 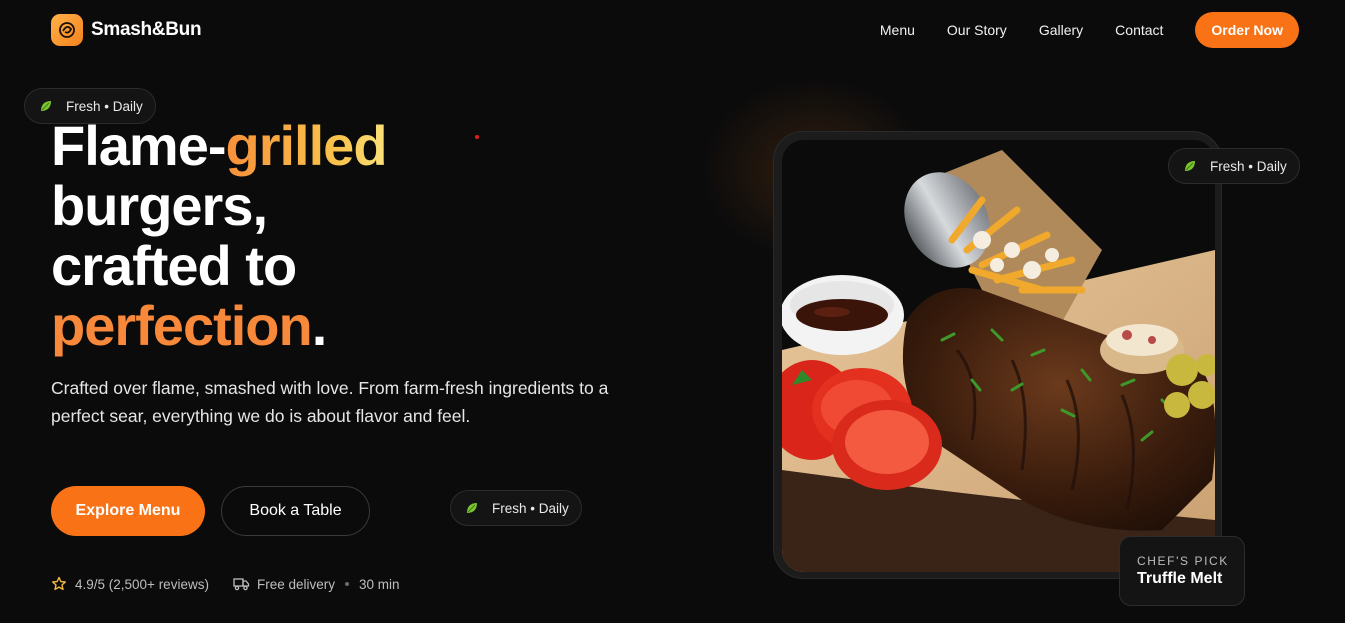 What do you see at coordinates (241, 584) in the screenshot?
I see `truck-icon` at bounding box center [241, 584].